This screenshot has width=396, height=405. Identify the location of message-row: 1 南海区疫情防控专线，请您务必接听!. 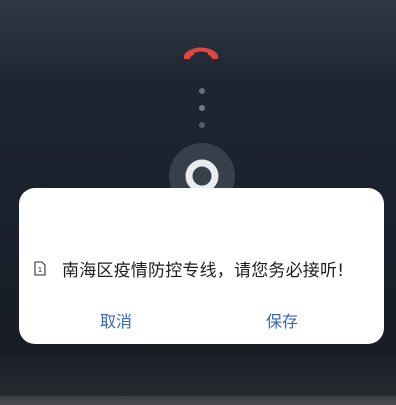
(189, 268).